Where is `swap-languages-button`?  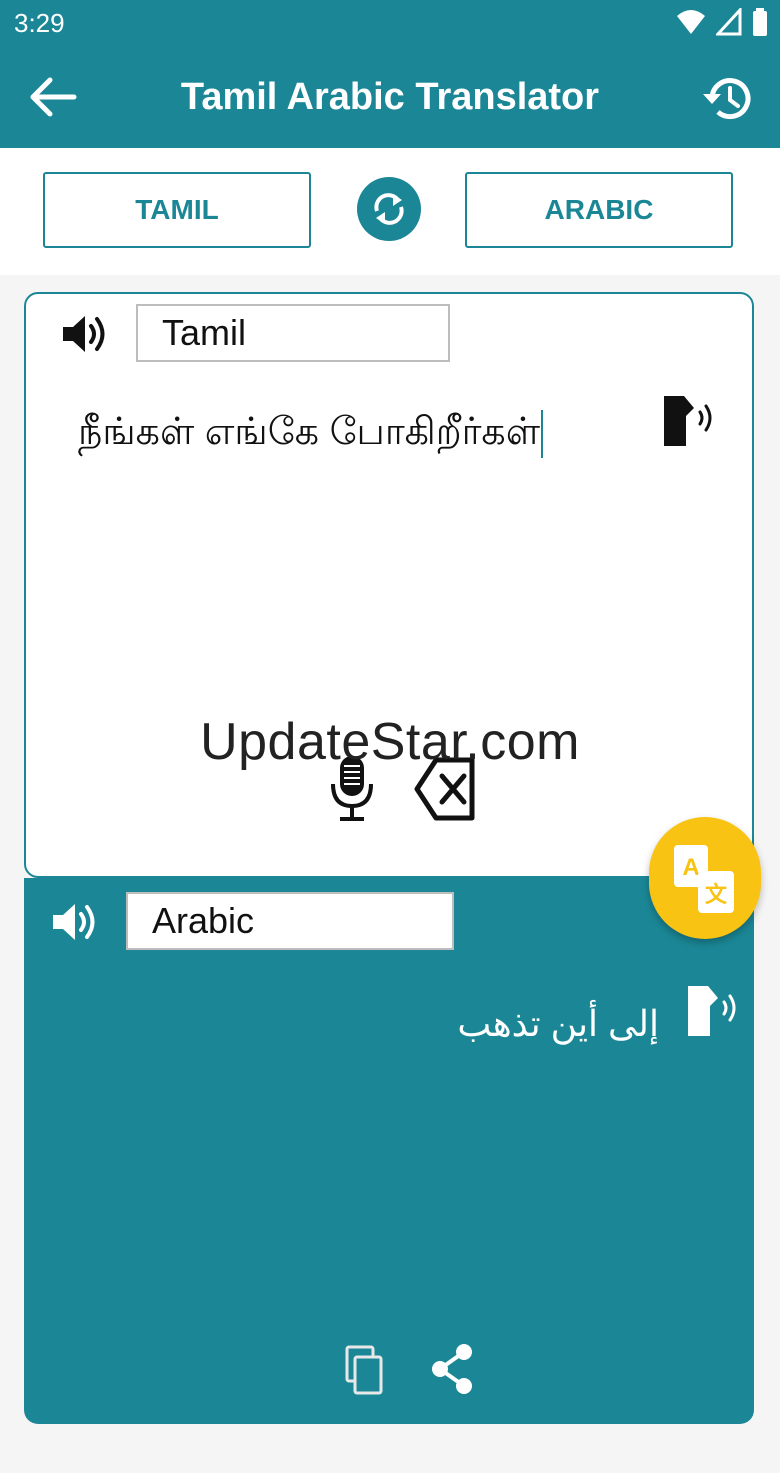 swap-languages-button is located at coordinates (389, 209).